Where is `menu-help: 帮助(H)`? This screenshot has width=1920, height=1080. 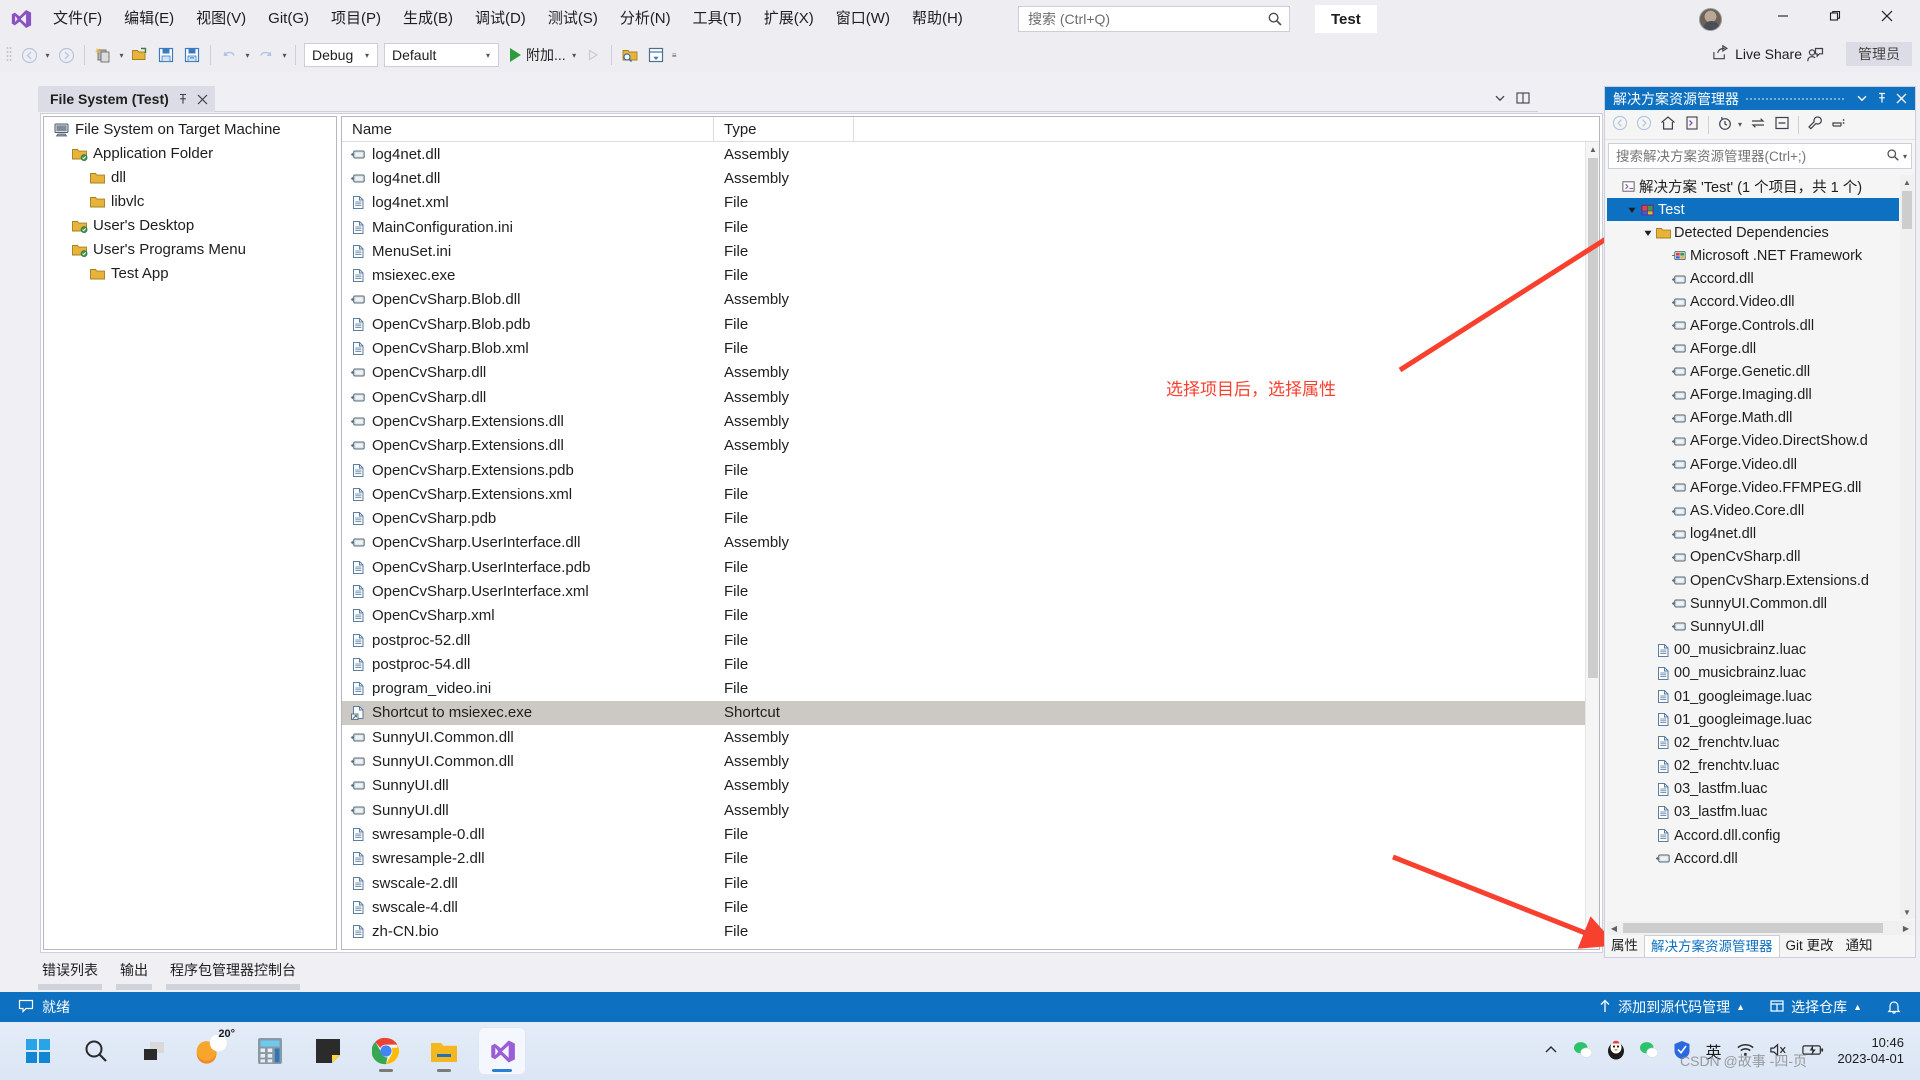 menu-help: 帮助(H) is located at coordinates (937, 19).